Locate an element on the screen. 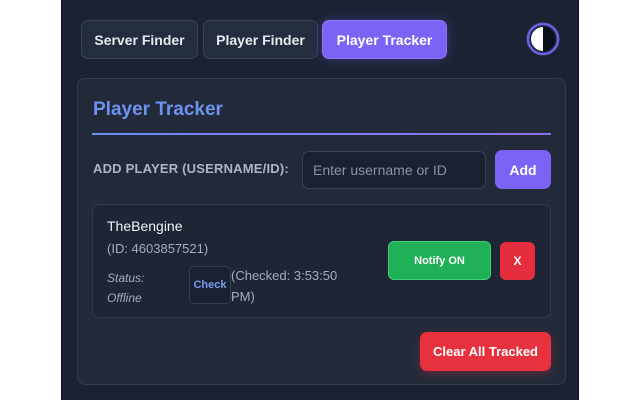 The width and height of the screenshot is (640, 400). notify-toggle-button: Notify ON is located at coordinates (439, 260).